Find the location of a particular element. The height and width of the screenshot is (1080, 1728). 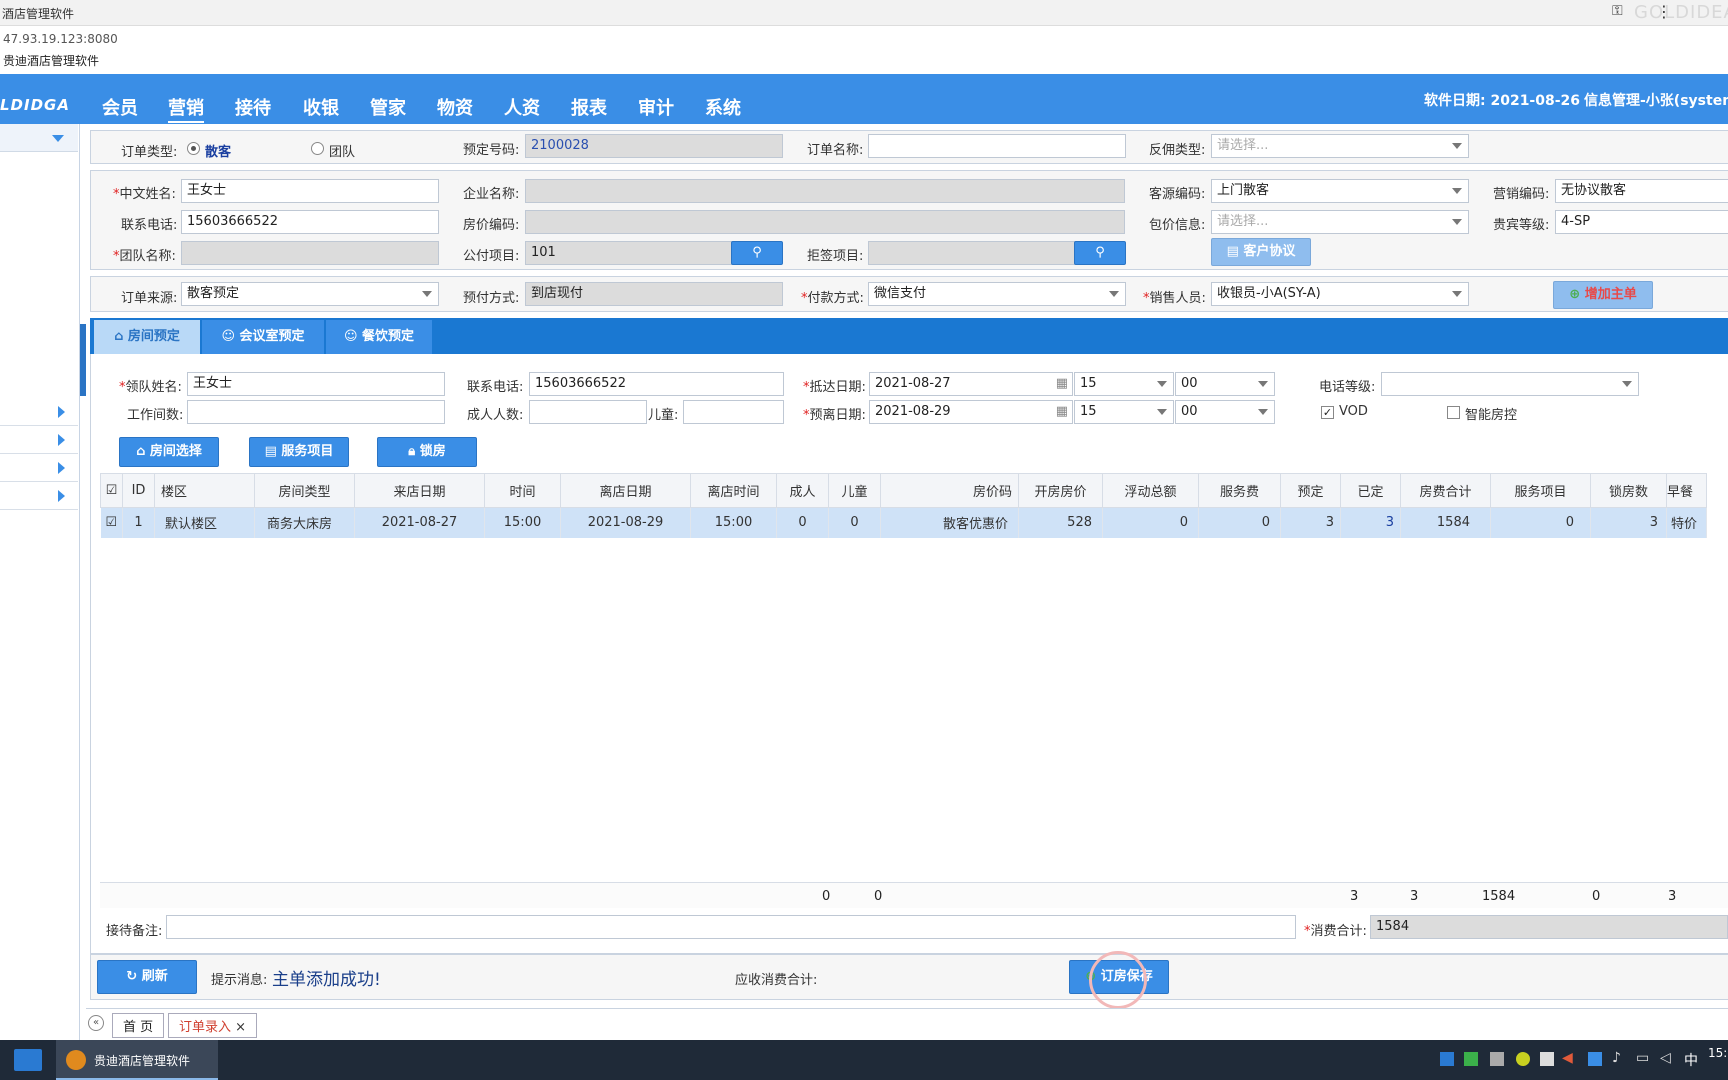

nav-item-housekeeping: 管家 is located at coordinates (388, 107).